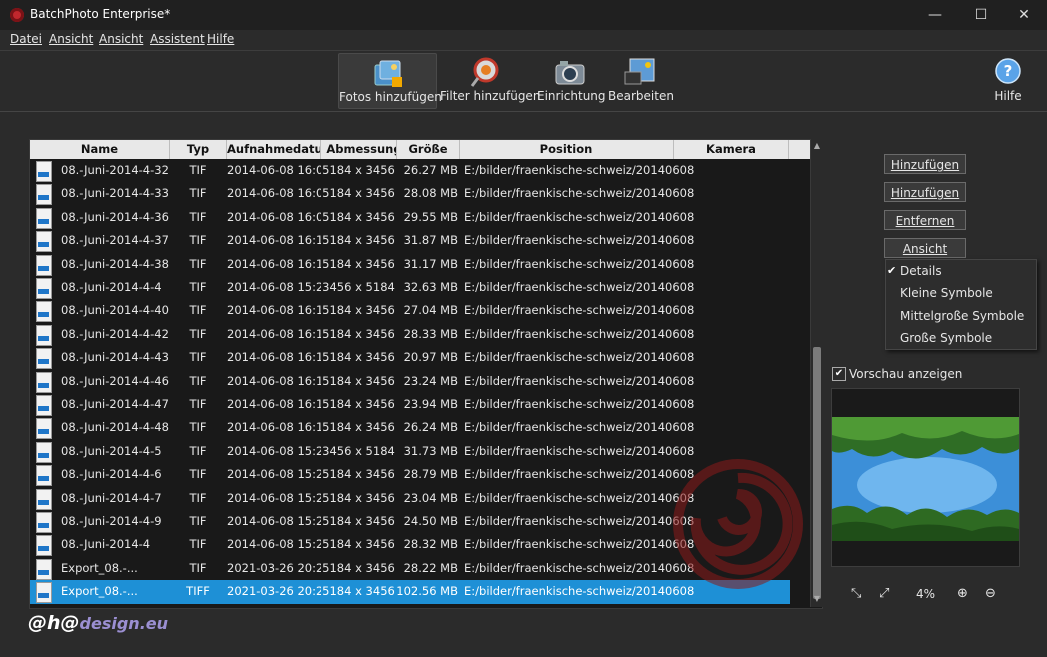  What do you see at coordinates (111, 450) in the screenshot?
I see `cell-name: 08.-Juni-2014-4-5` at bounding box center [111, 450].